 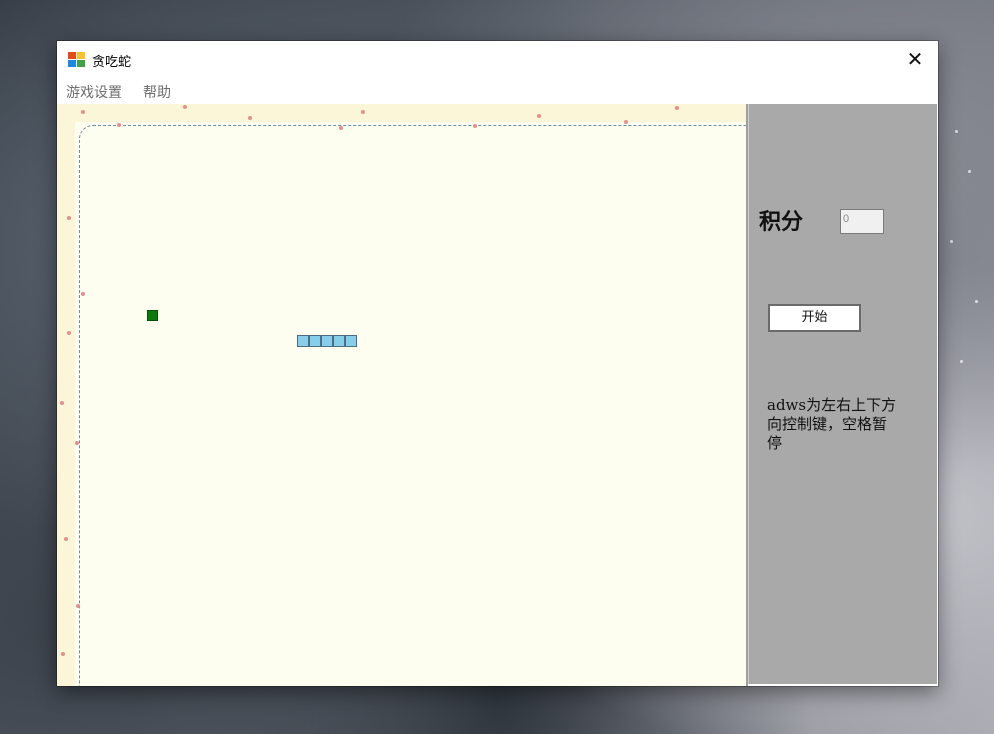 I want to click on board-border-top, so click(x=401, y=113).